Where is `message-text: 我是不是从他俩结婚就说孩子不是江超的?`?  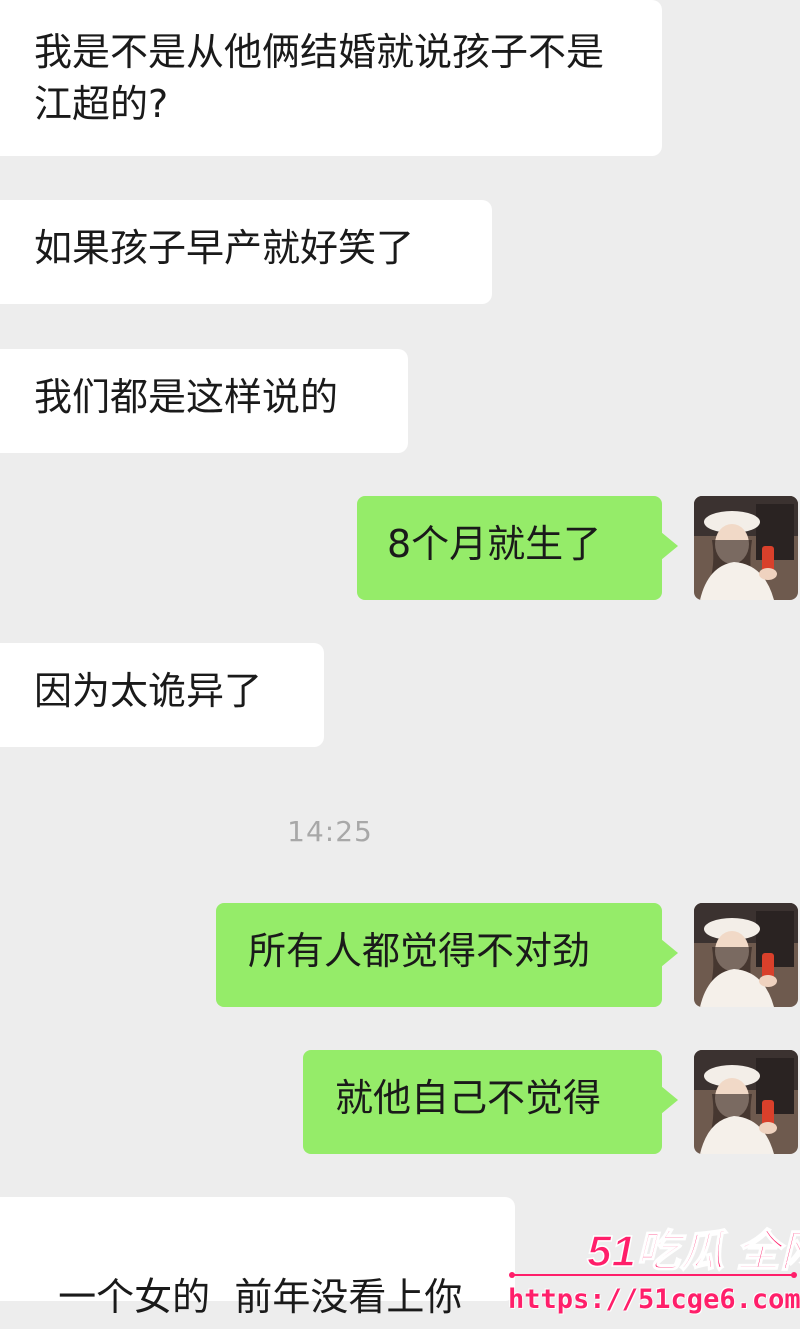 message-text: 我是不是从他俩结婚就说孩子不是江超的? is located at coordinates (319, 78).